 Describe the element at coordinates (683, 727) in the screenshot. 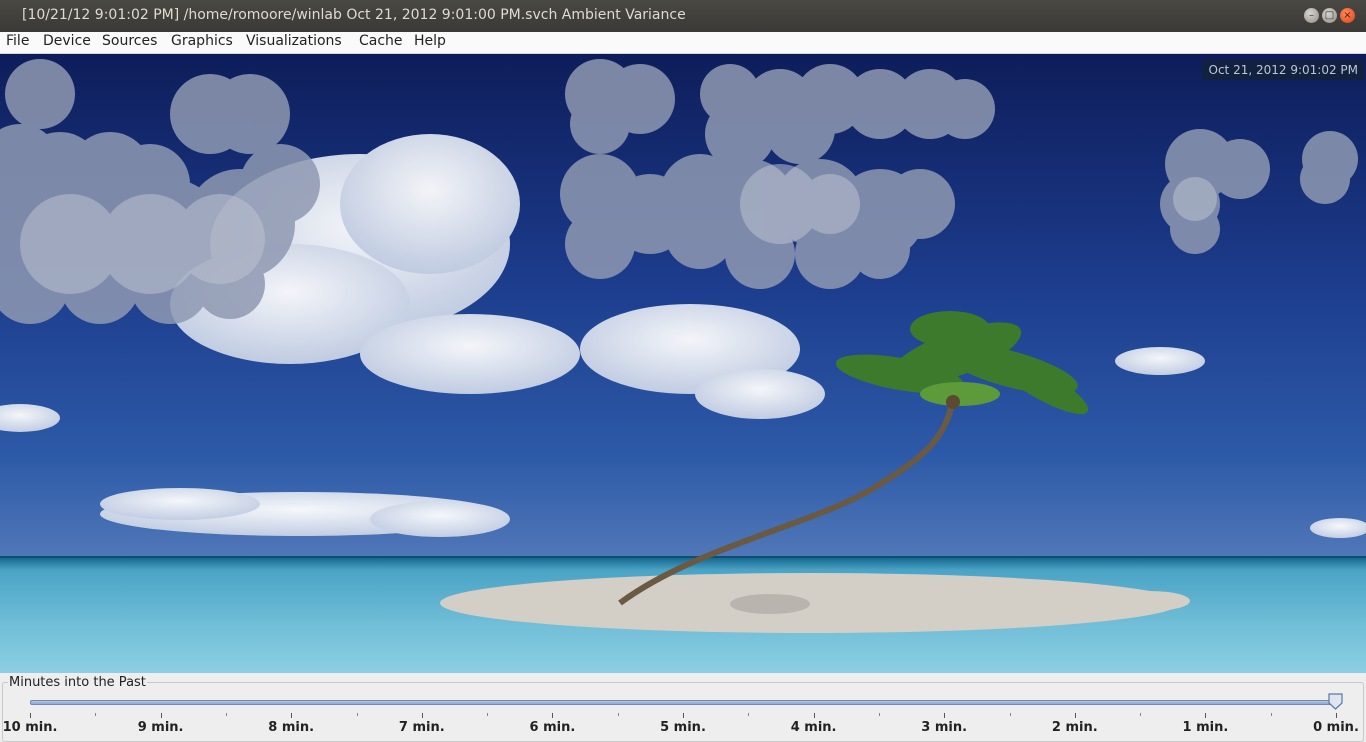

I see `slider-tick-label: 5 min.` at that location.